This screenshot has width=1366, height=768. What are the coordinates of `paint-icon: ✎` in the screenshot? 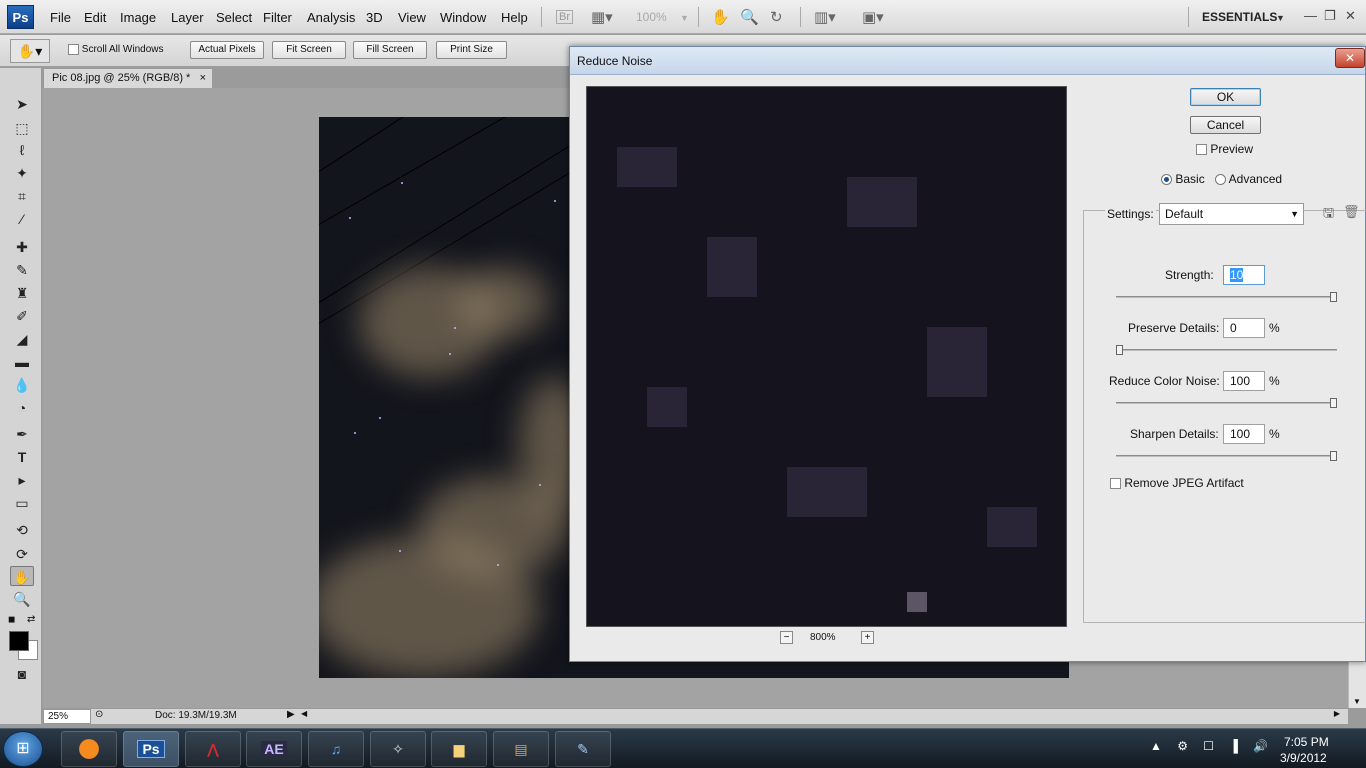 It's located at (583, 749).